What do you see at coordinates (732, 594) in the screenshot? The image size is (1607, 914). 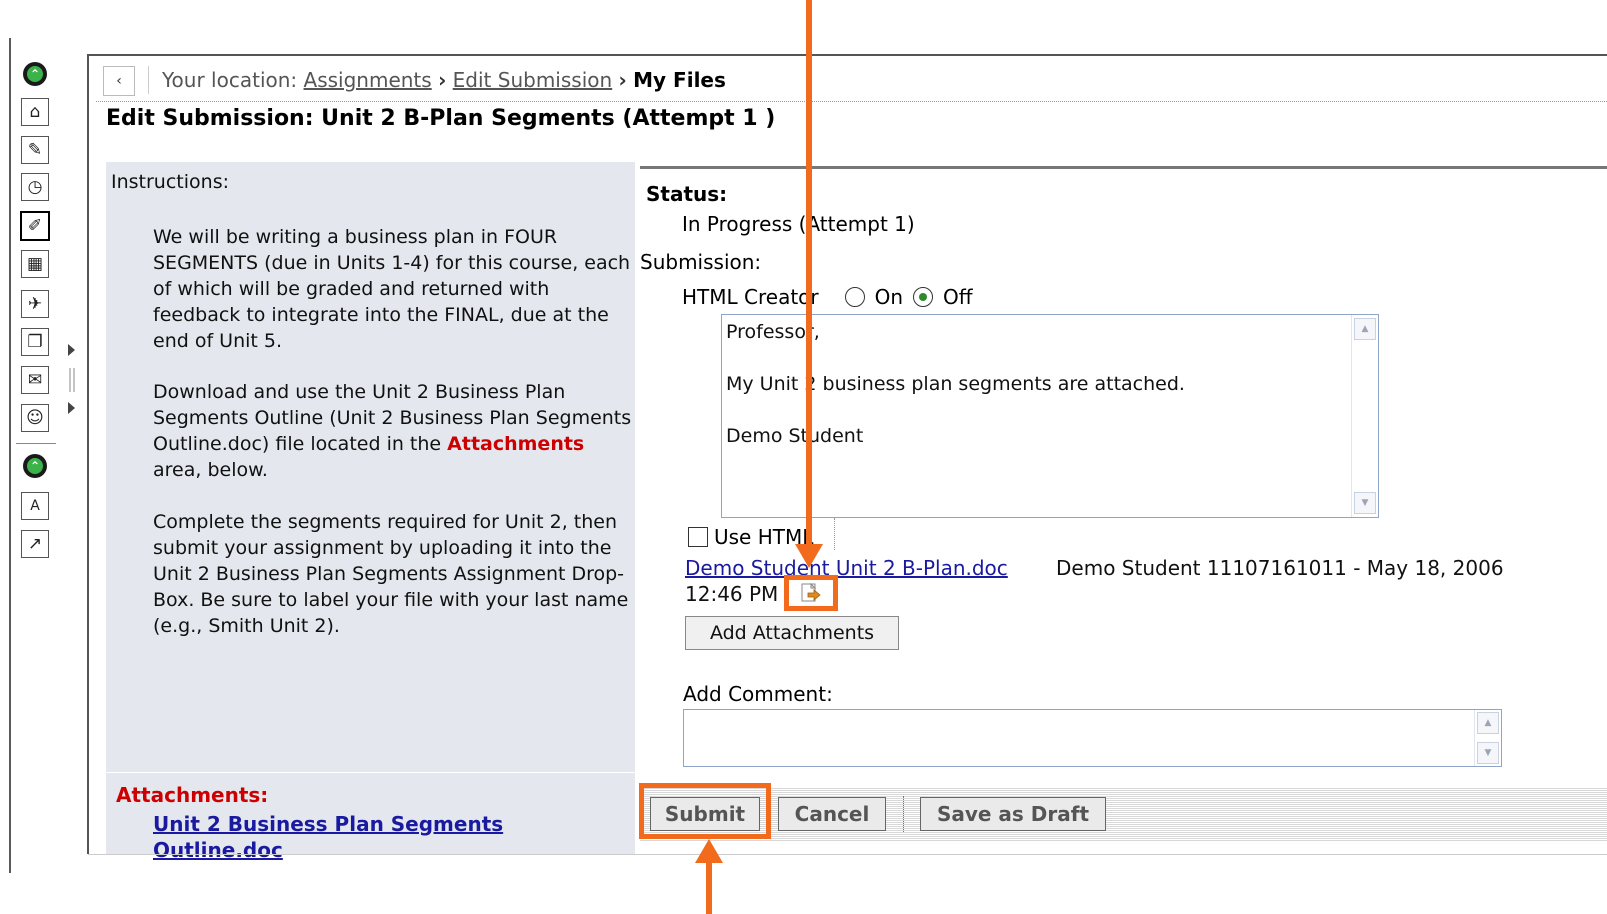 I see `submitted-file-time: 12:46 PM` at bounding box center [732, 594].